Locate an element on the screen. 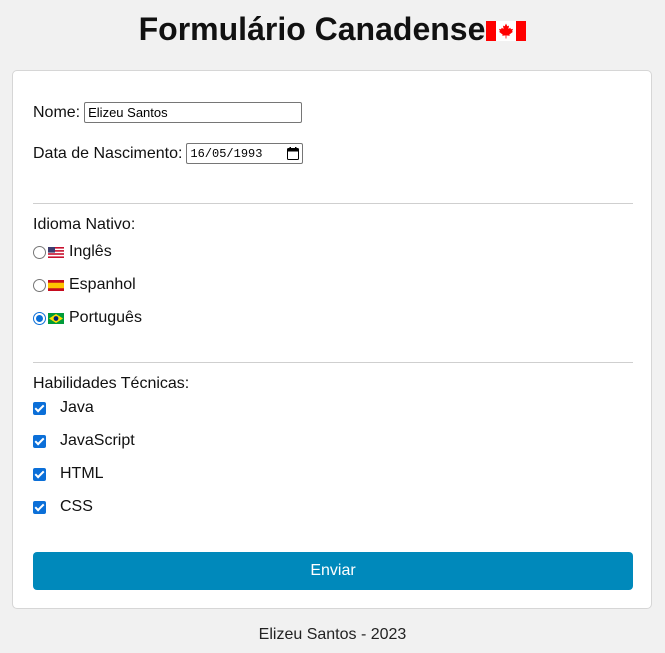 The height and width of the screenshot is (653, 665). calendar-icon is located at coordinates (293, 153).